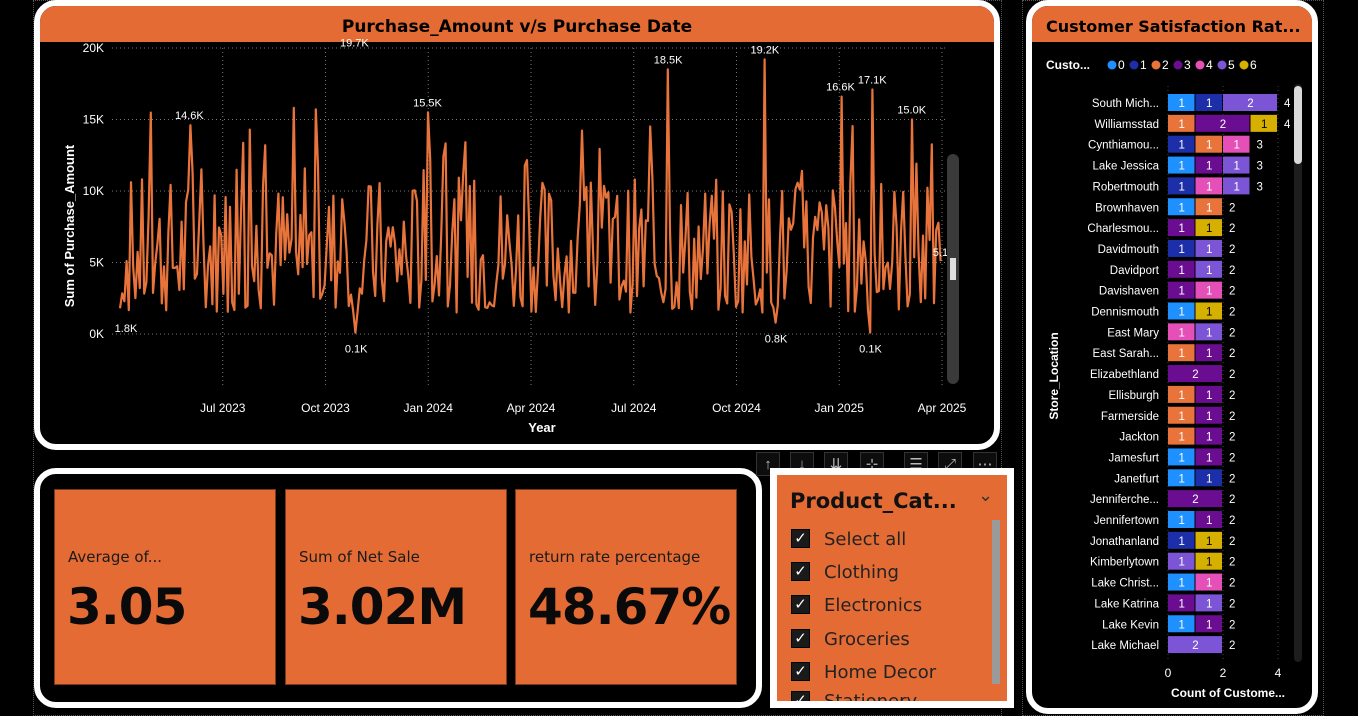 This screenshot has width=1358, height=716. What do you see at coordinates (764, 50) in the screenshot?
I see `data-label: 19.2K` at bounding box center [764, 50].